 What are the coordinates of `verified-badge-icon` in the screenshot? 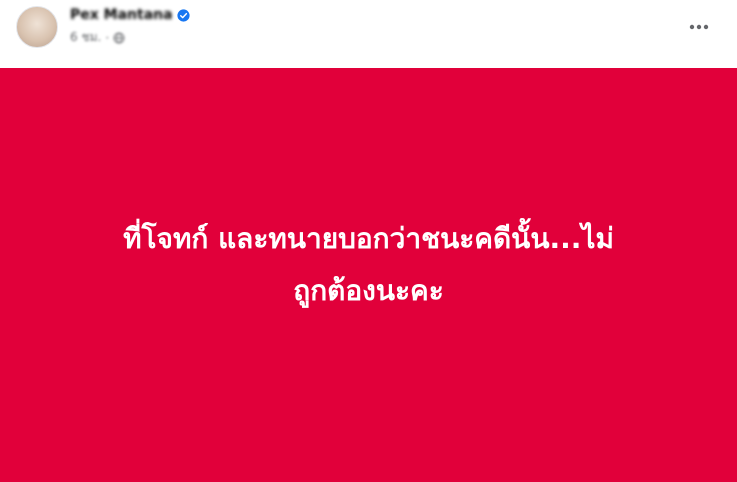 It's located at (183, 15).